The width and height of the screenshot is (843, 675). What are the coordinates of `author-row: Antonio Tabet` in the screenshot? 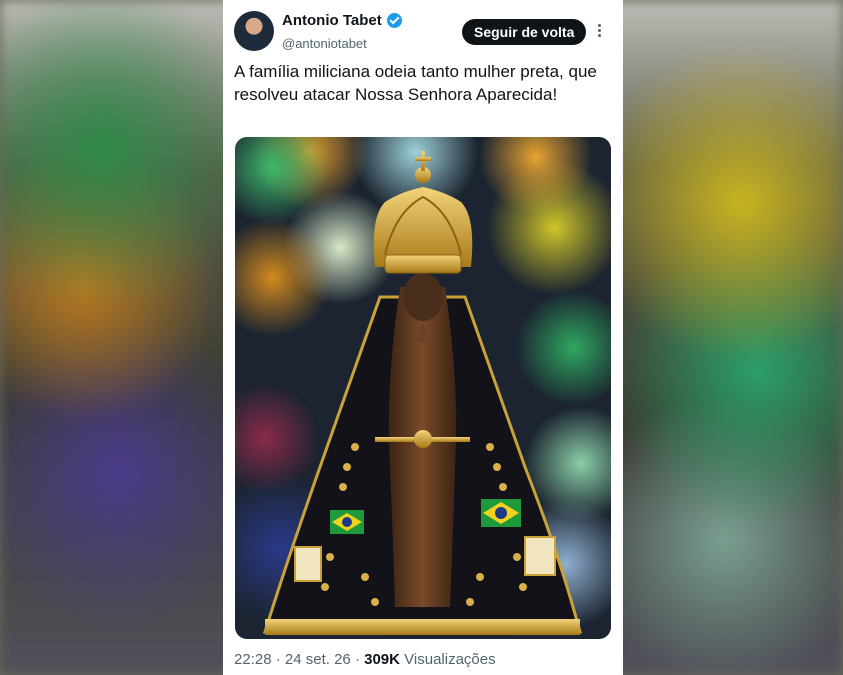 It's located at (342, 20).